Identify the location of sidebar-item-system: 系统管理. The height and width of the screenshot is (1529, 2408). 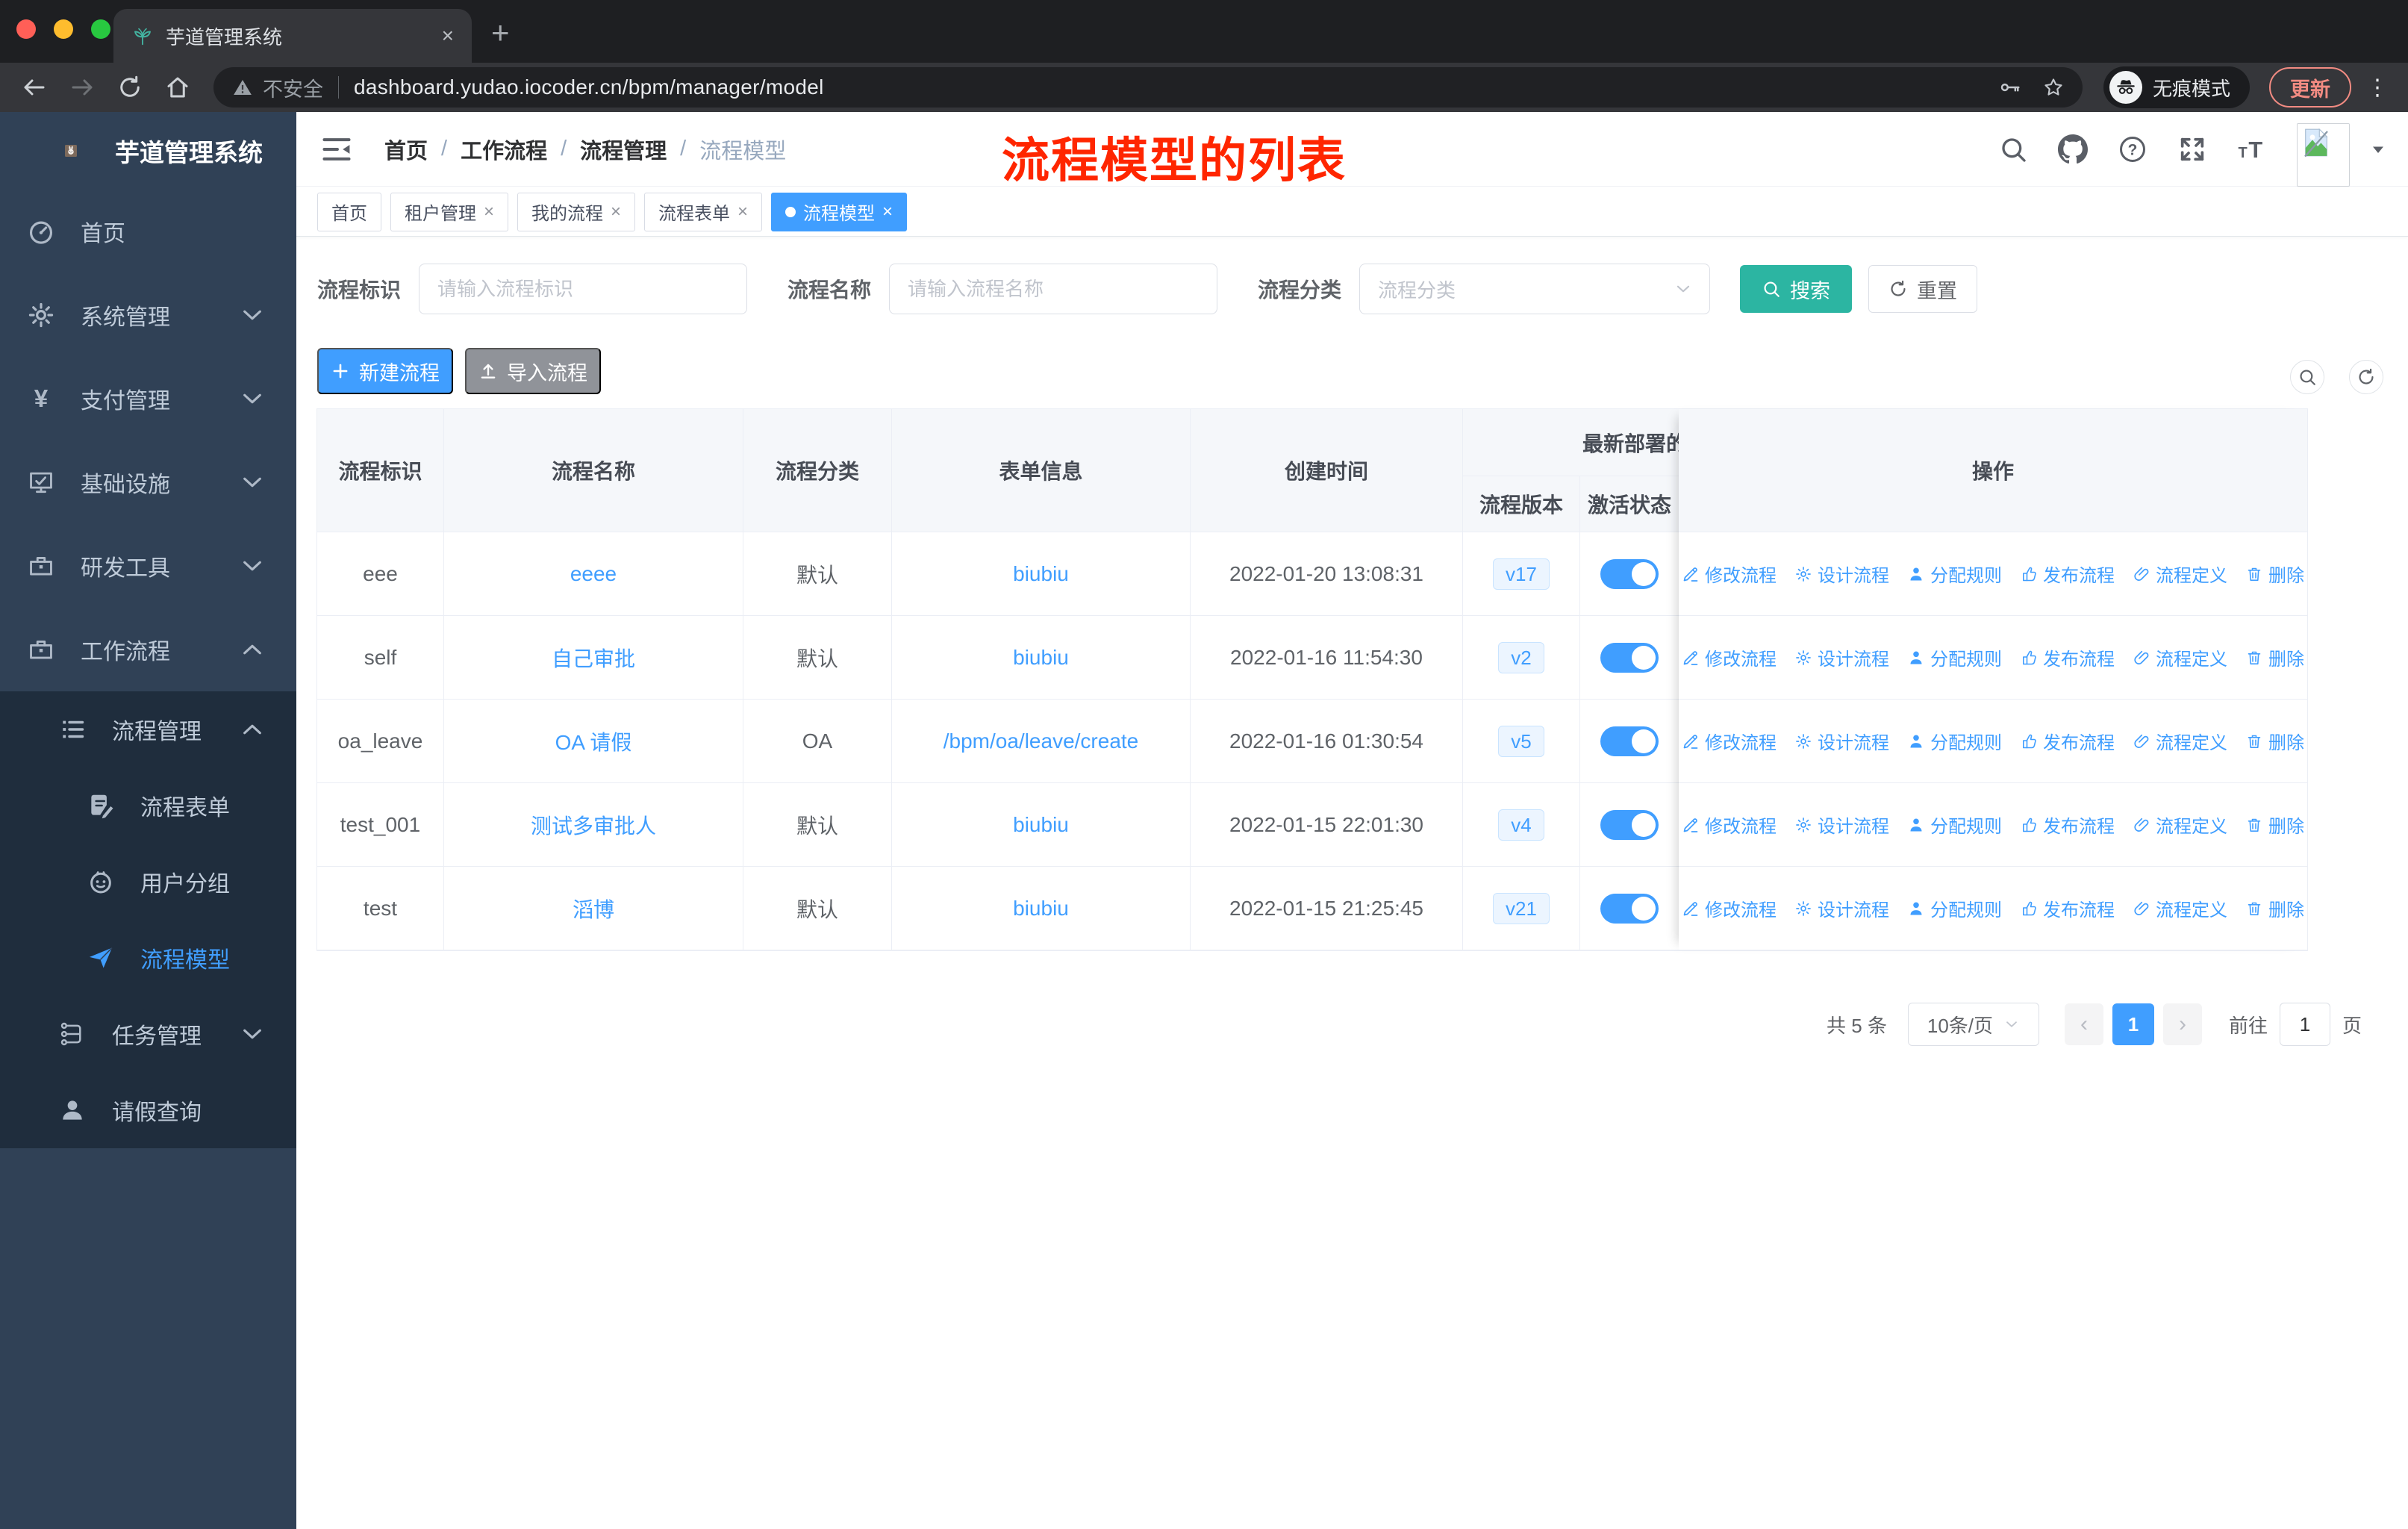
(148, 315).